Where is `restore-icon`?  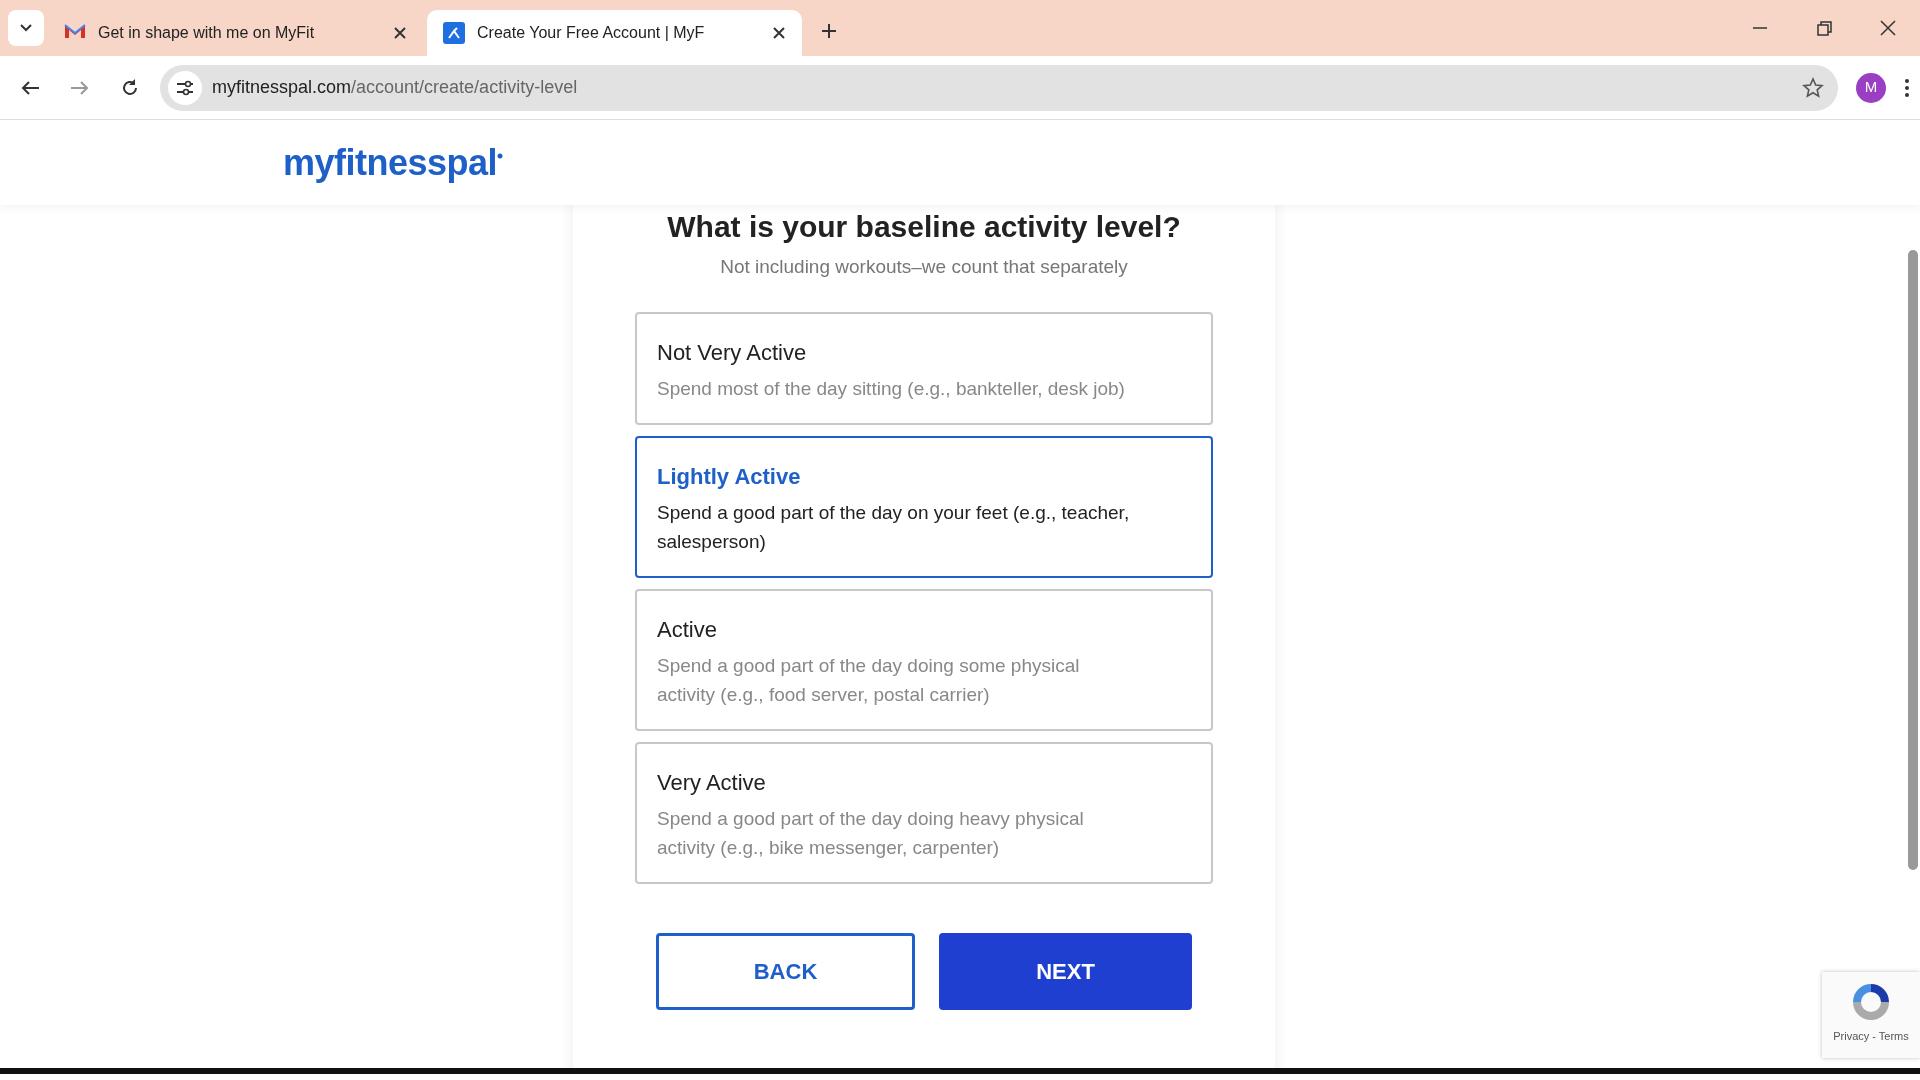
restore-icon is located at coordinates (1824, 28).